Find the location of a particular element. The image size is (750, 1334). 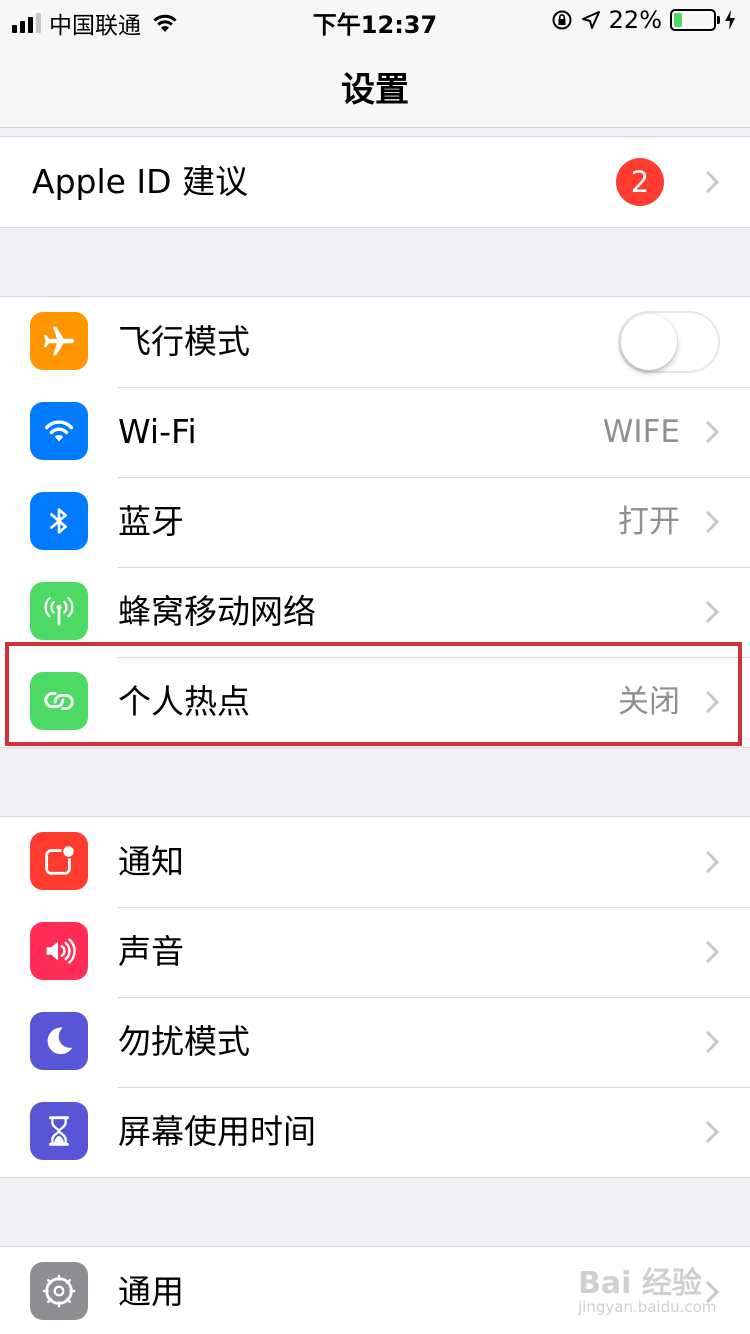

bluetooth-icon is located at coordinates (59, 521).